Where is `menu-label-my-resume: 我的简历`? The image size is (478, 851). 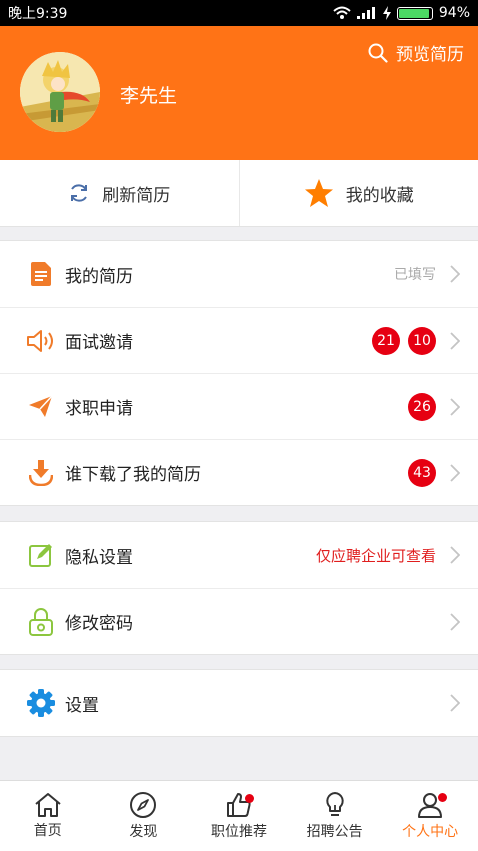
menu-label-my-resume: 我的简历 is located at coordinates (99, 274).